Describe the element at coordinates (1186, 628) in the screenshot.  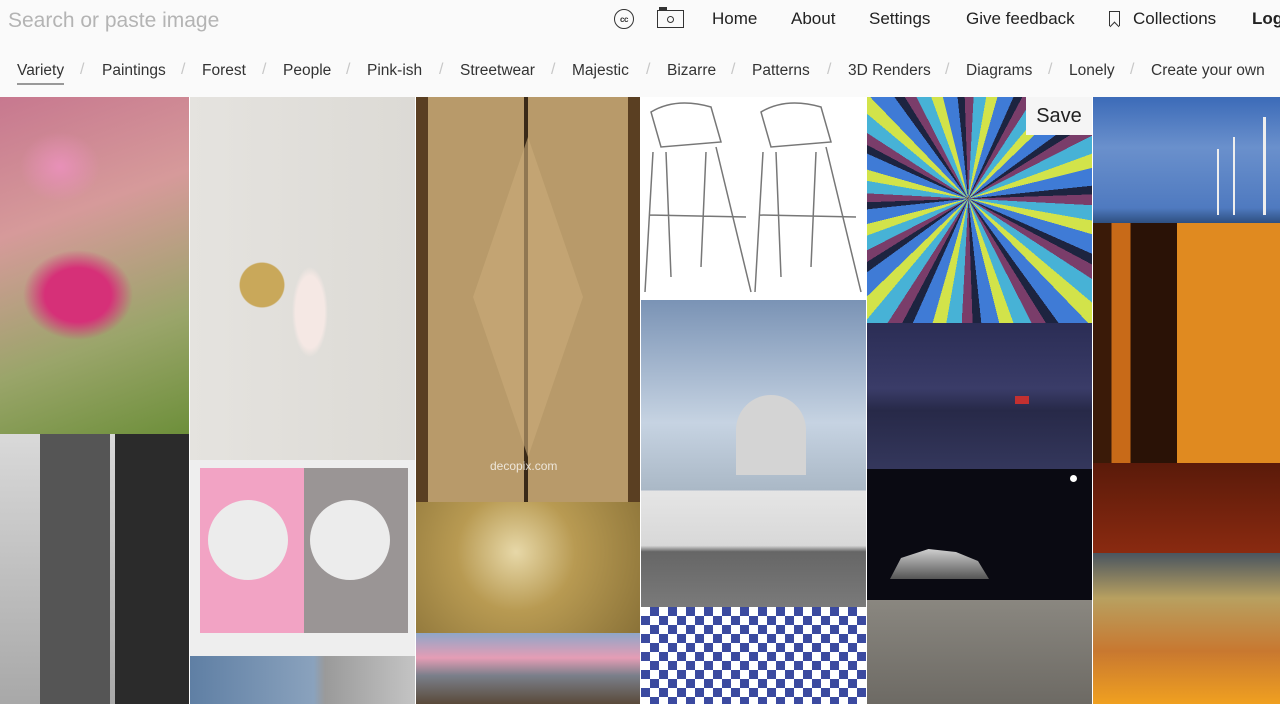
I see `image-tile-sunset-clouds` at that location.